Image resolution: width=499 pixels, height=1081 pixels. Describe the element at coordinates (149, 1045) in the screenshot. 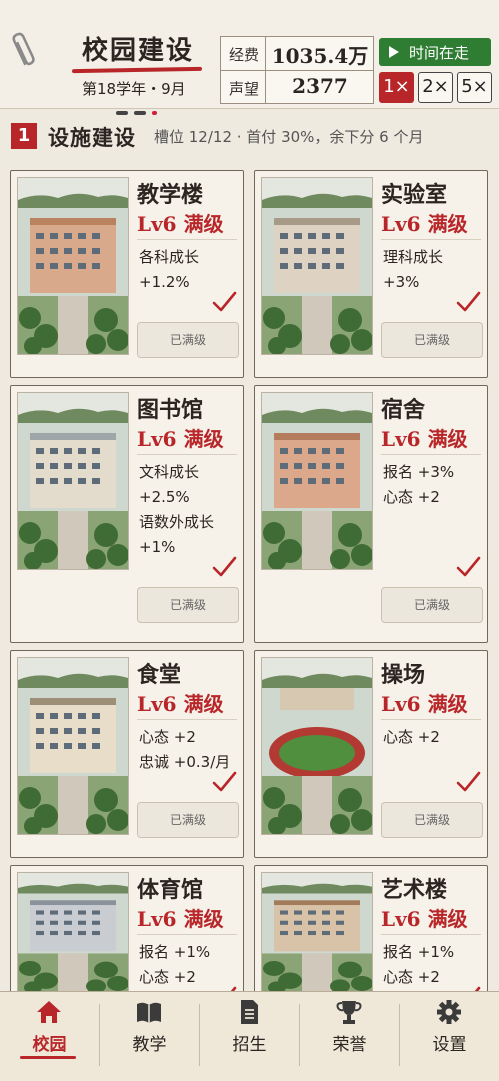

I see `nav-label-teaching: 教学` at that location.